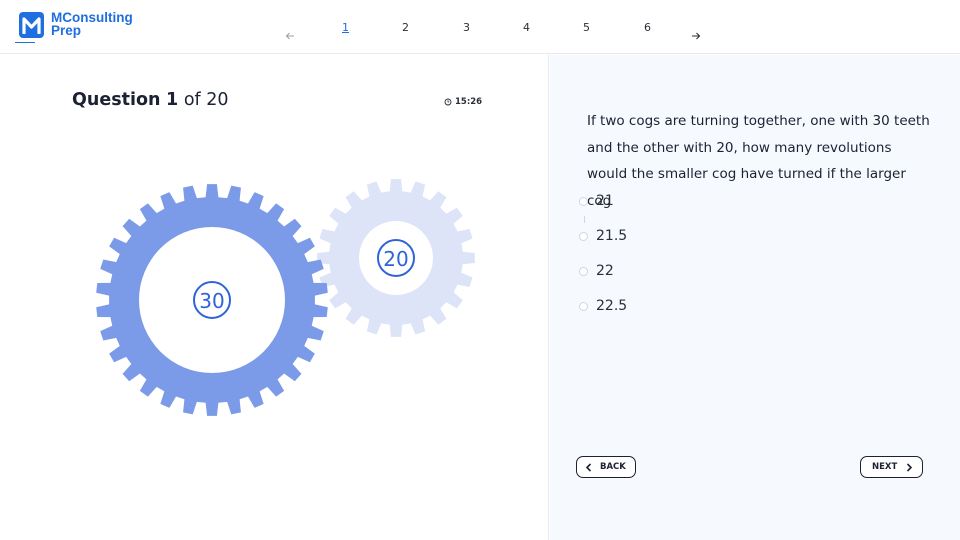 This screenshot has height=540, width=960. I want to click on option-3: 22, so click(596, 271).